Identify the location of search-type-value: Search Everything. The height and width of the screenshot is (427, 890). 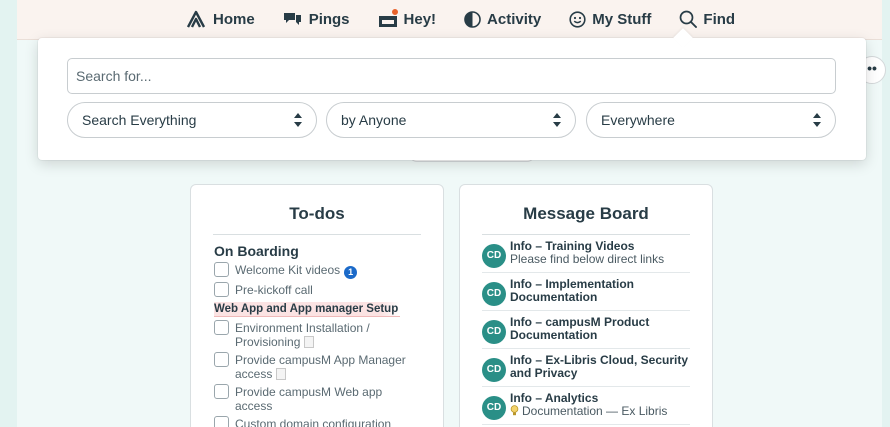
(139, 120).